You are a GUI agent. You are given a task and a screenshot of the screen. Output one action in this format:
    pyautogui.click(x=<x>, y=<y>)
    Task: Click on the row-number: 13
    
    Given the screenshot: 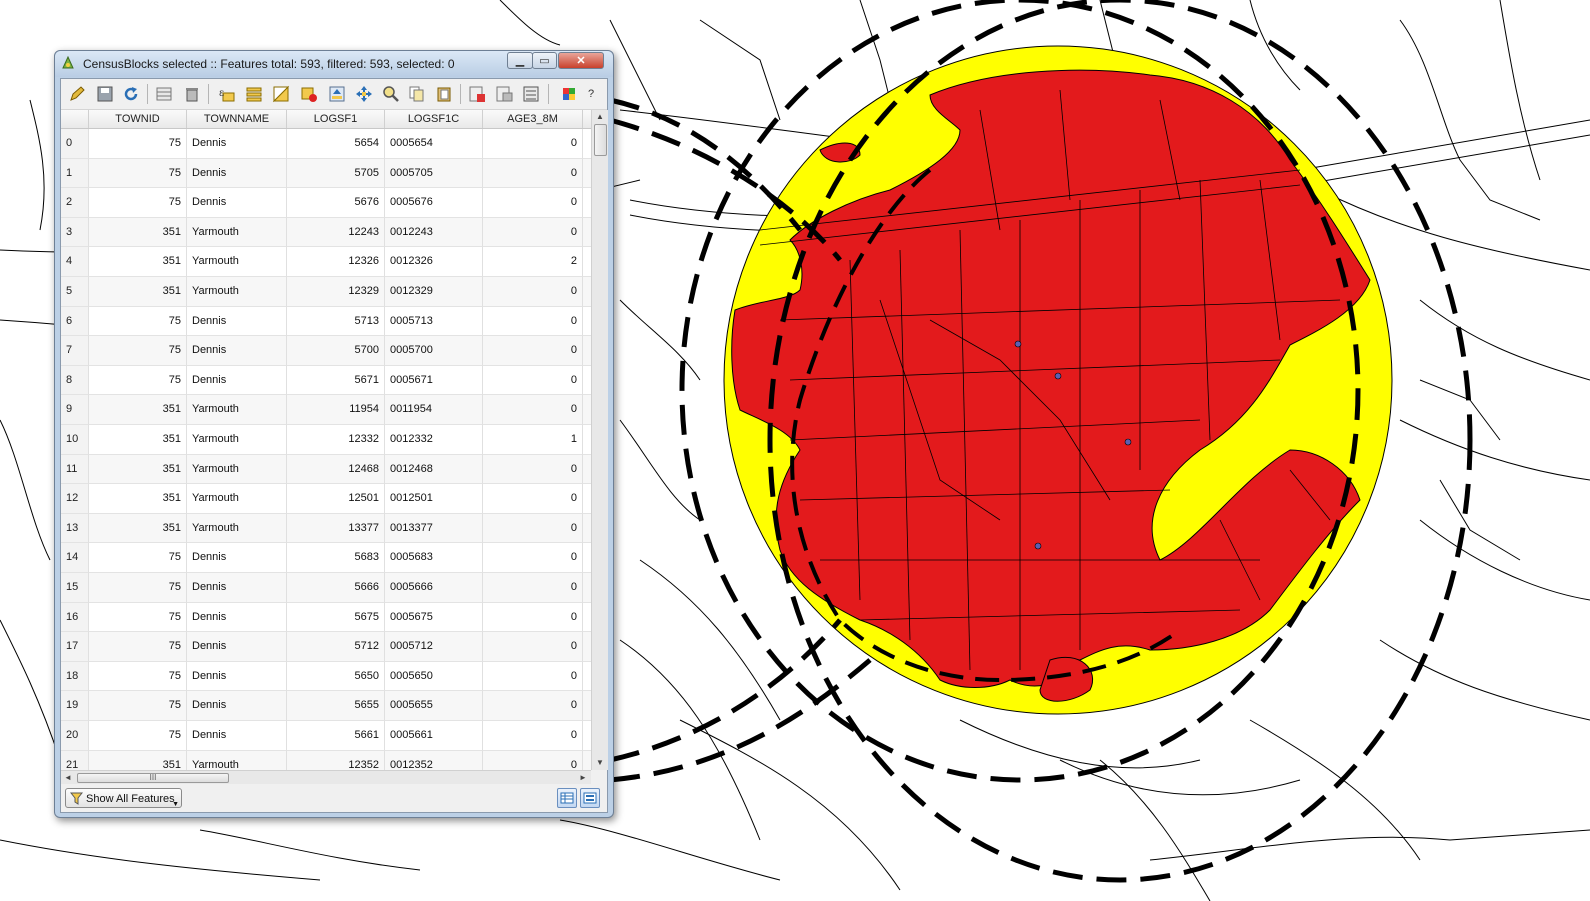 What is the action you would take?
    pyautogui.click(x=75, y=528)
    